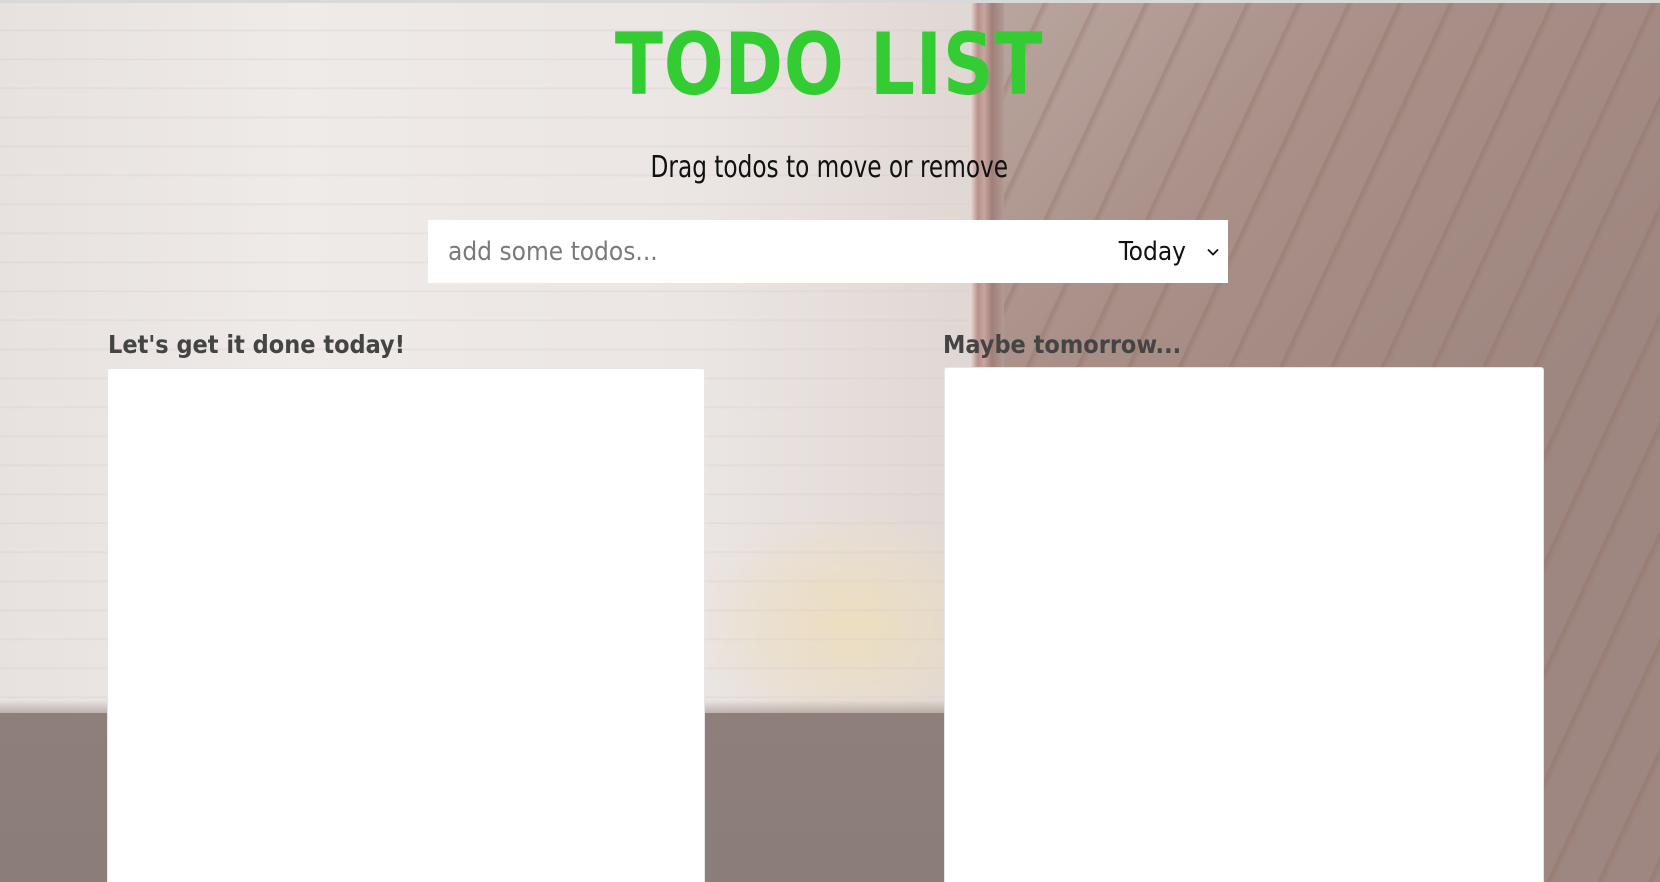 The image size is (1660, 882). Describe the element at coordinates (1213, 252) in the screenshot. I see `chevron-down-icon` at that location.